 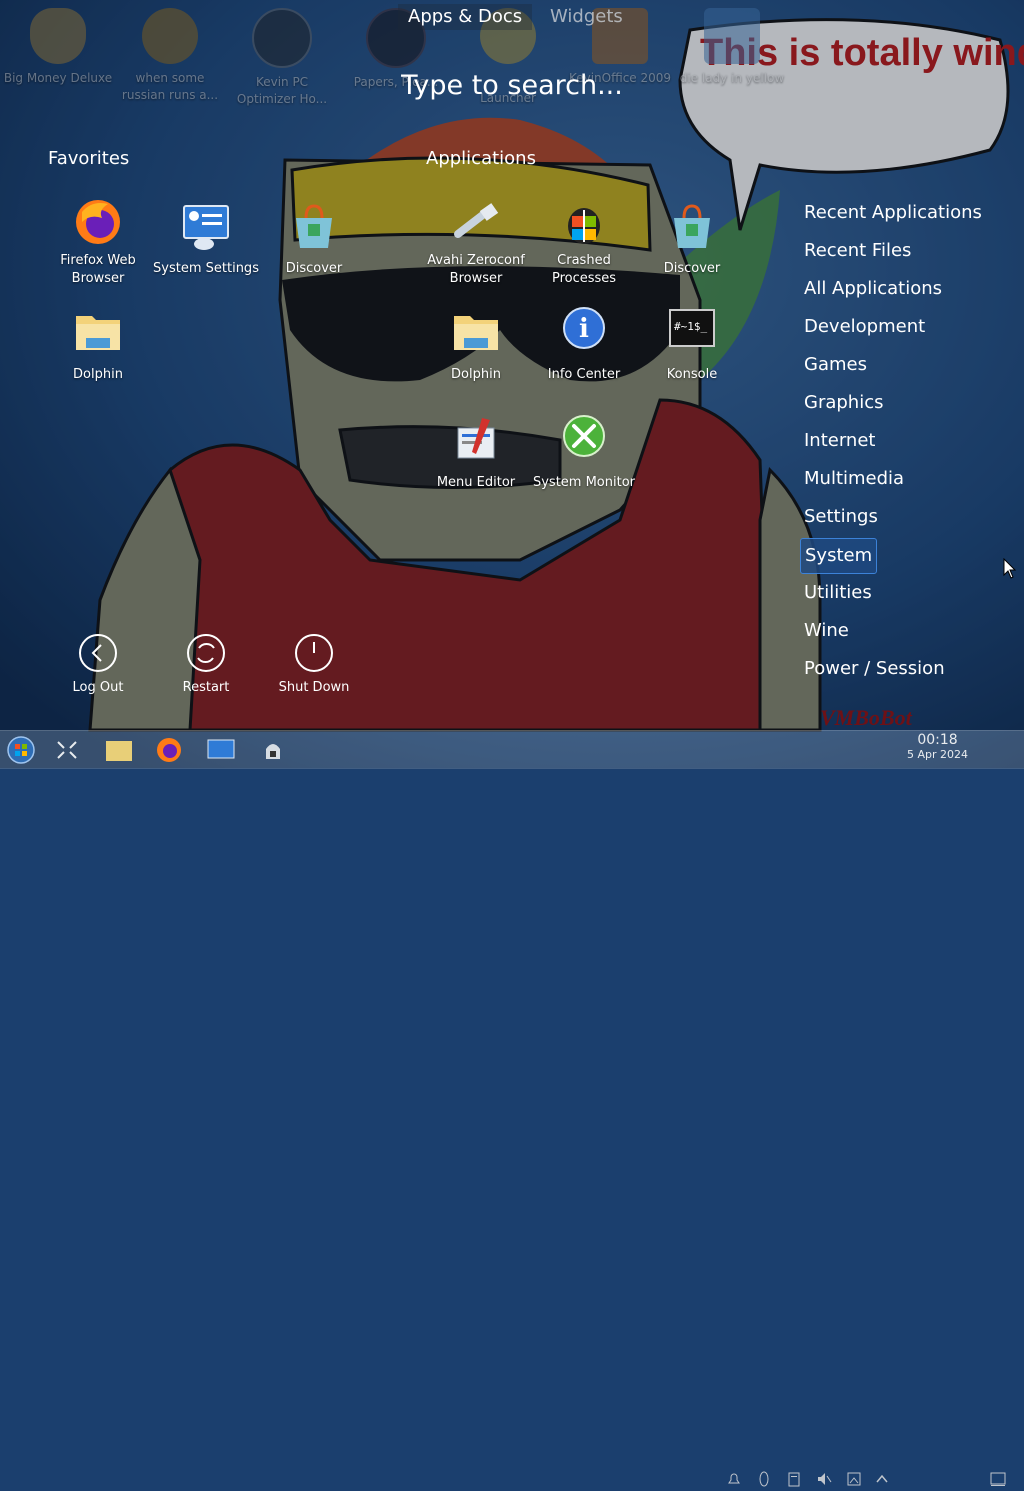 I want to click on app-label: Konsole, so click(x=692, y=374).